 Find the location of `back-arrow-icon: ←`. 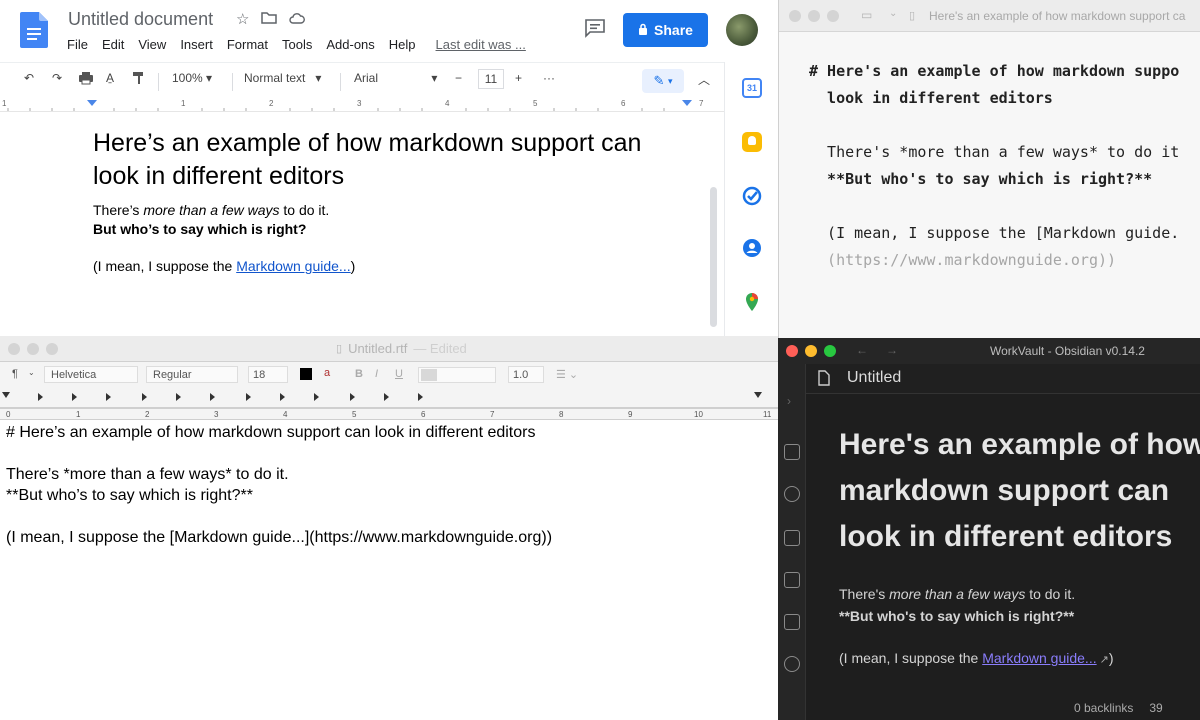

back-arrow-icon: ← is located at coordinates (862, 350).